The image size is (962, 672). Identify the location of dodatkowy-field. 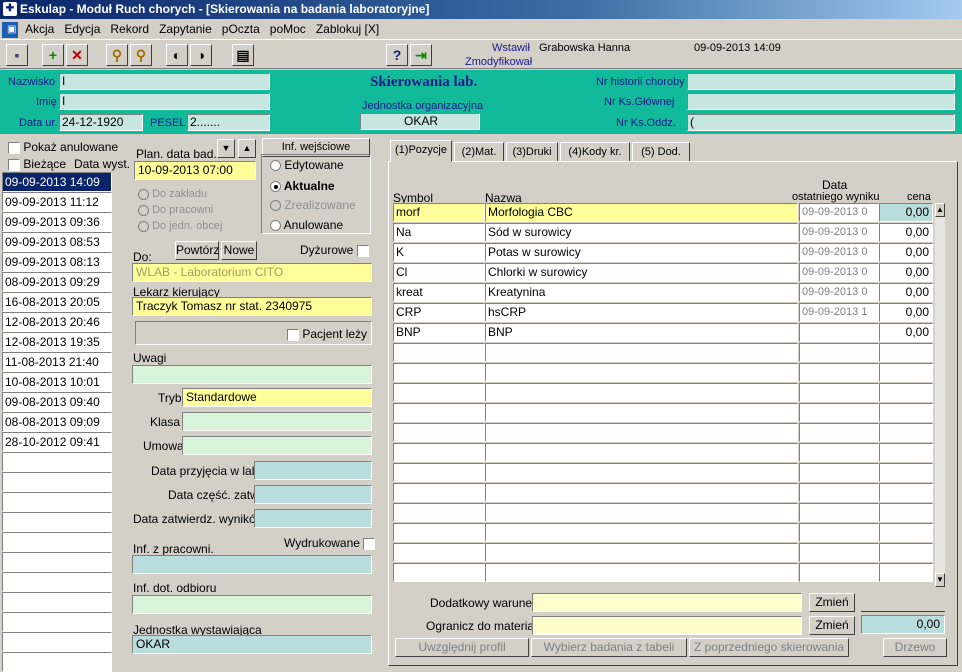
(667, 602).